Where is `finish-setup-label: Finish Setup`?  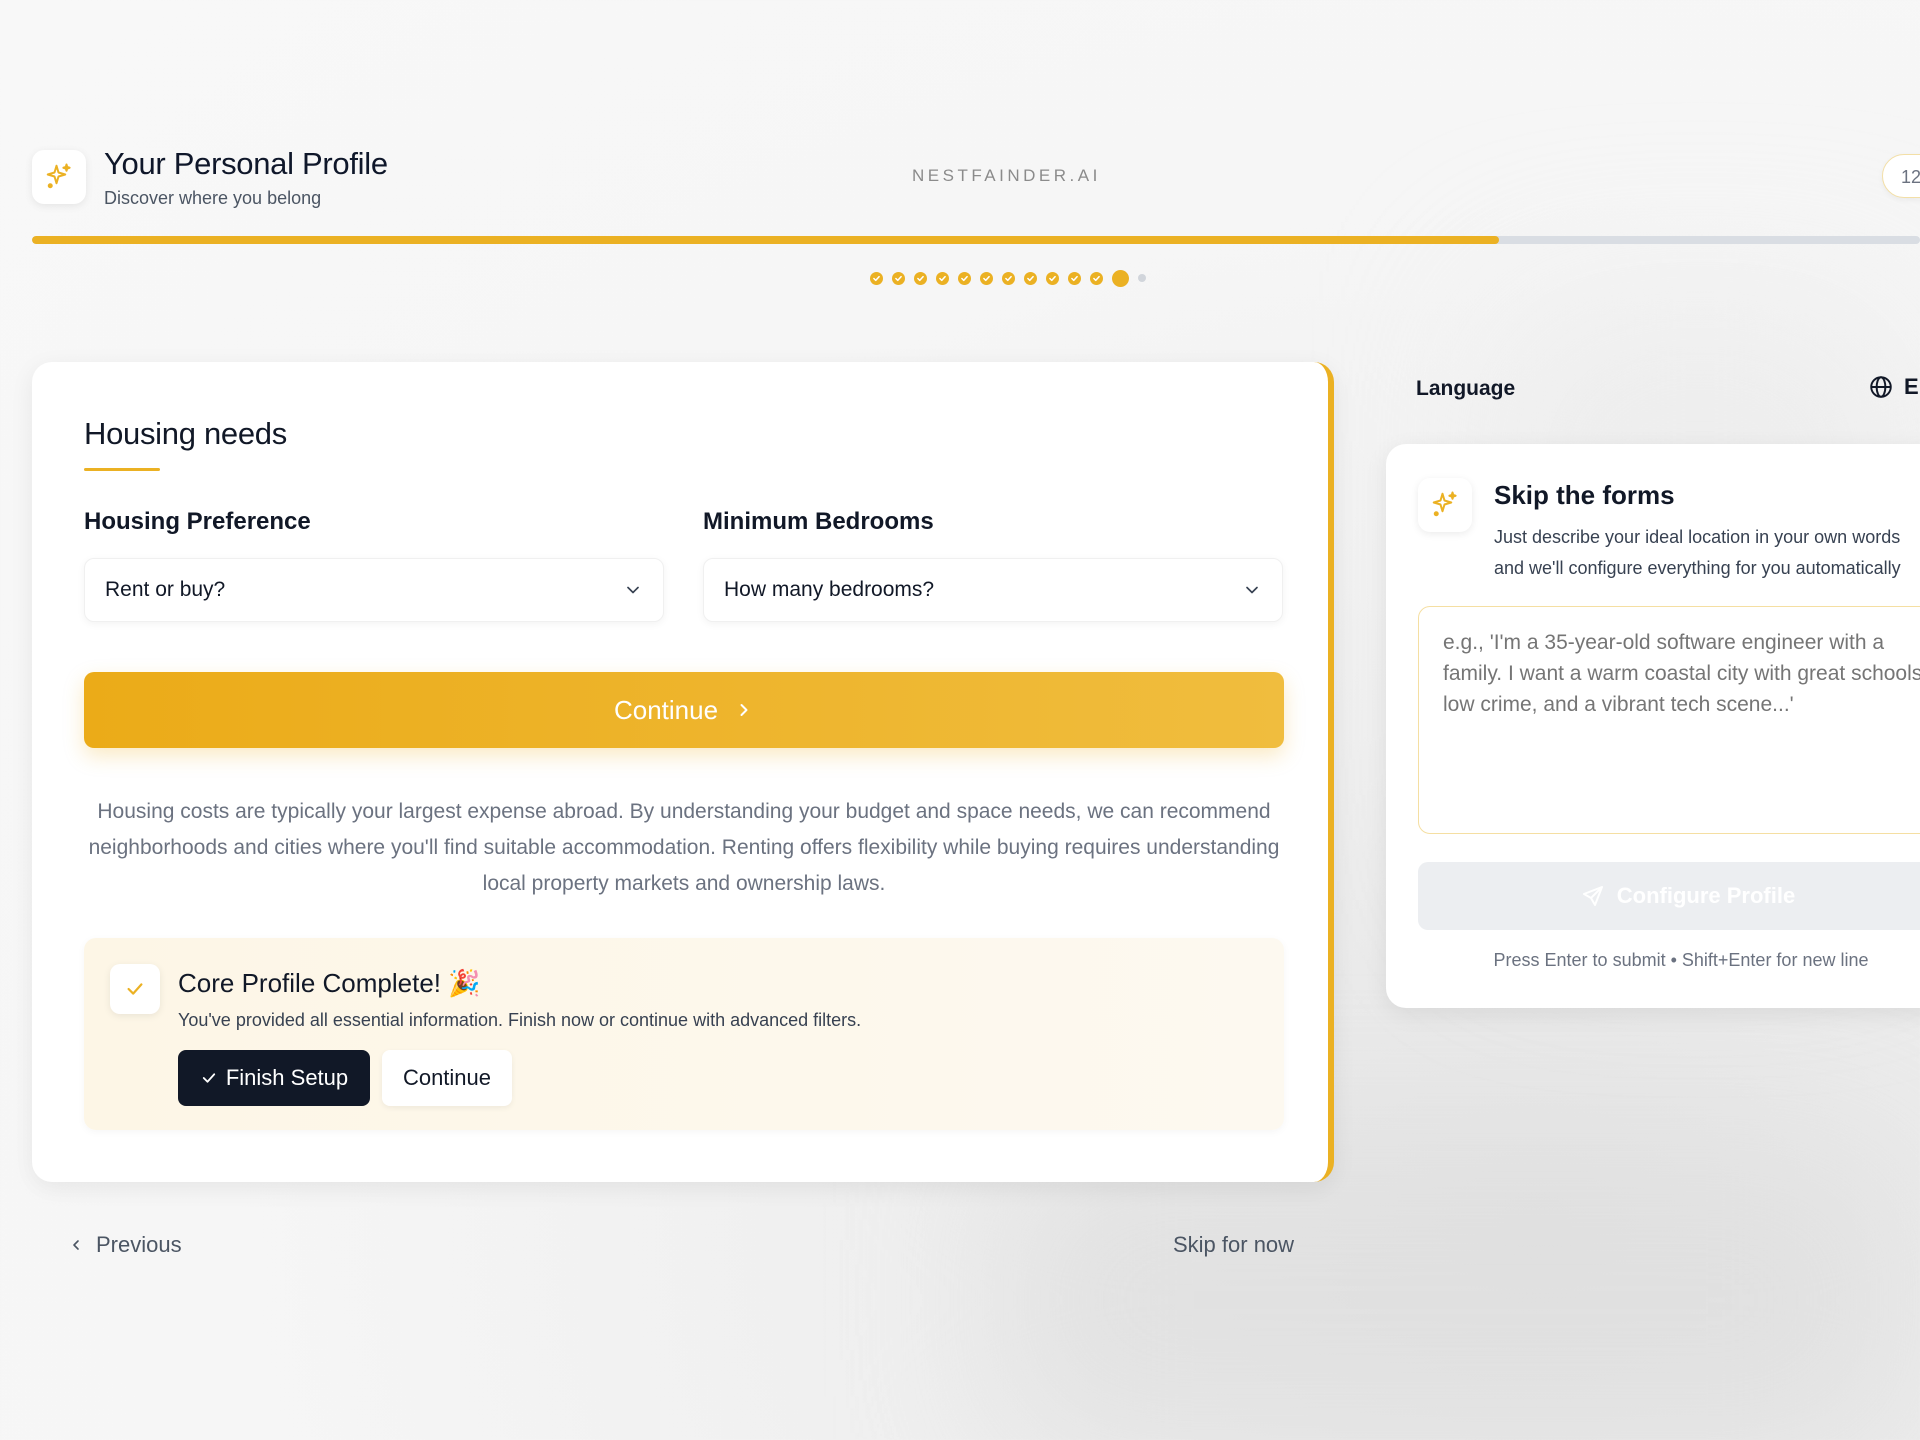
finish-setup-label: Finish Setup is located at coordinates (287, 1077).